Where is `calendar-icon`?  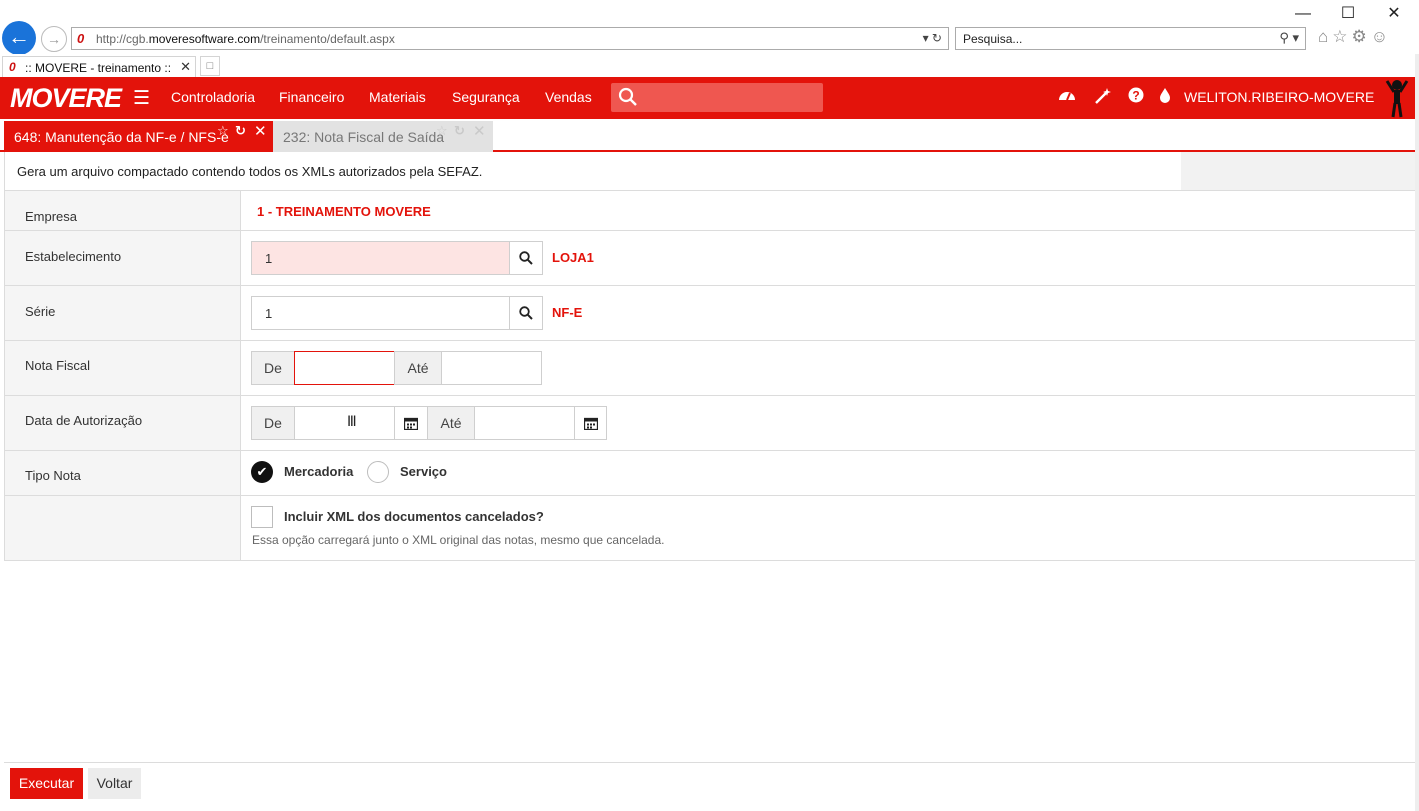 calendar-icon is located at coordinates (591, 423).